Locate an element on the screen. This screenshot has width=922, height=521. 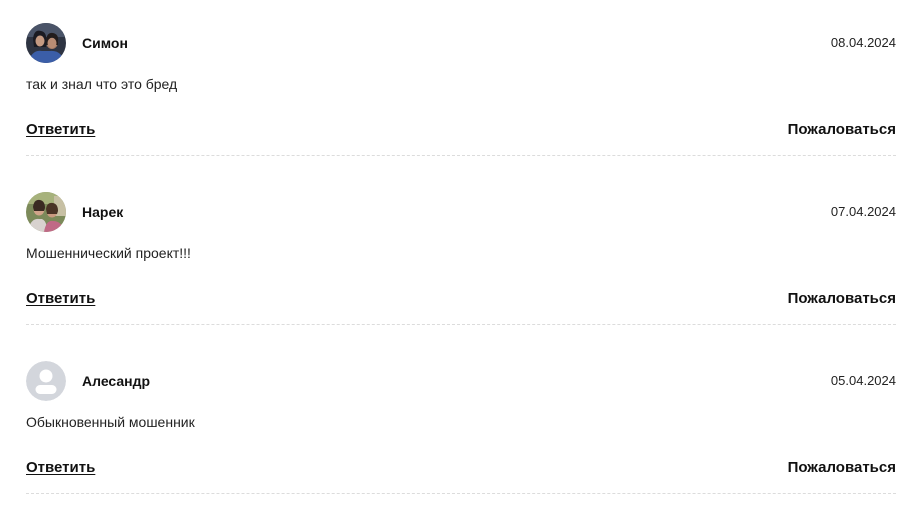
comment-header: Симон 08.04.2024 is located at coordinates (461, 43).